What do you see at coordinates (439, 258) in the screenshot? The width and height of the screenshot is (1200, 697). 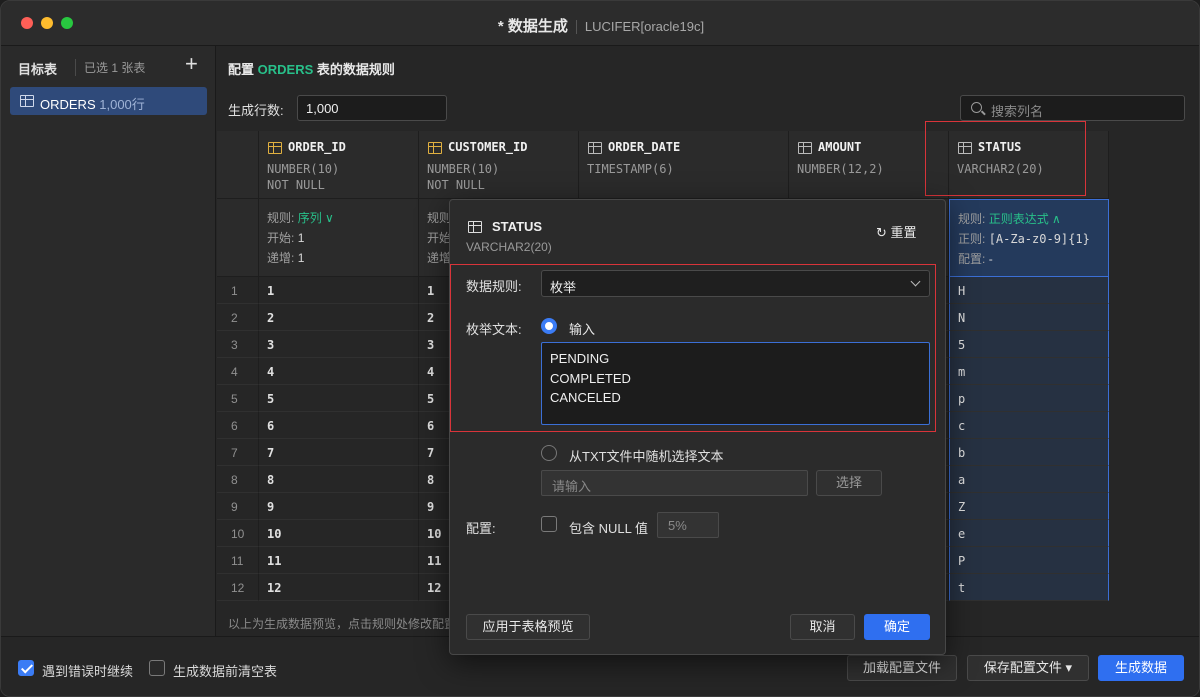 I see `step-label: 递增` at bounding box center [439, 258].